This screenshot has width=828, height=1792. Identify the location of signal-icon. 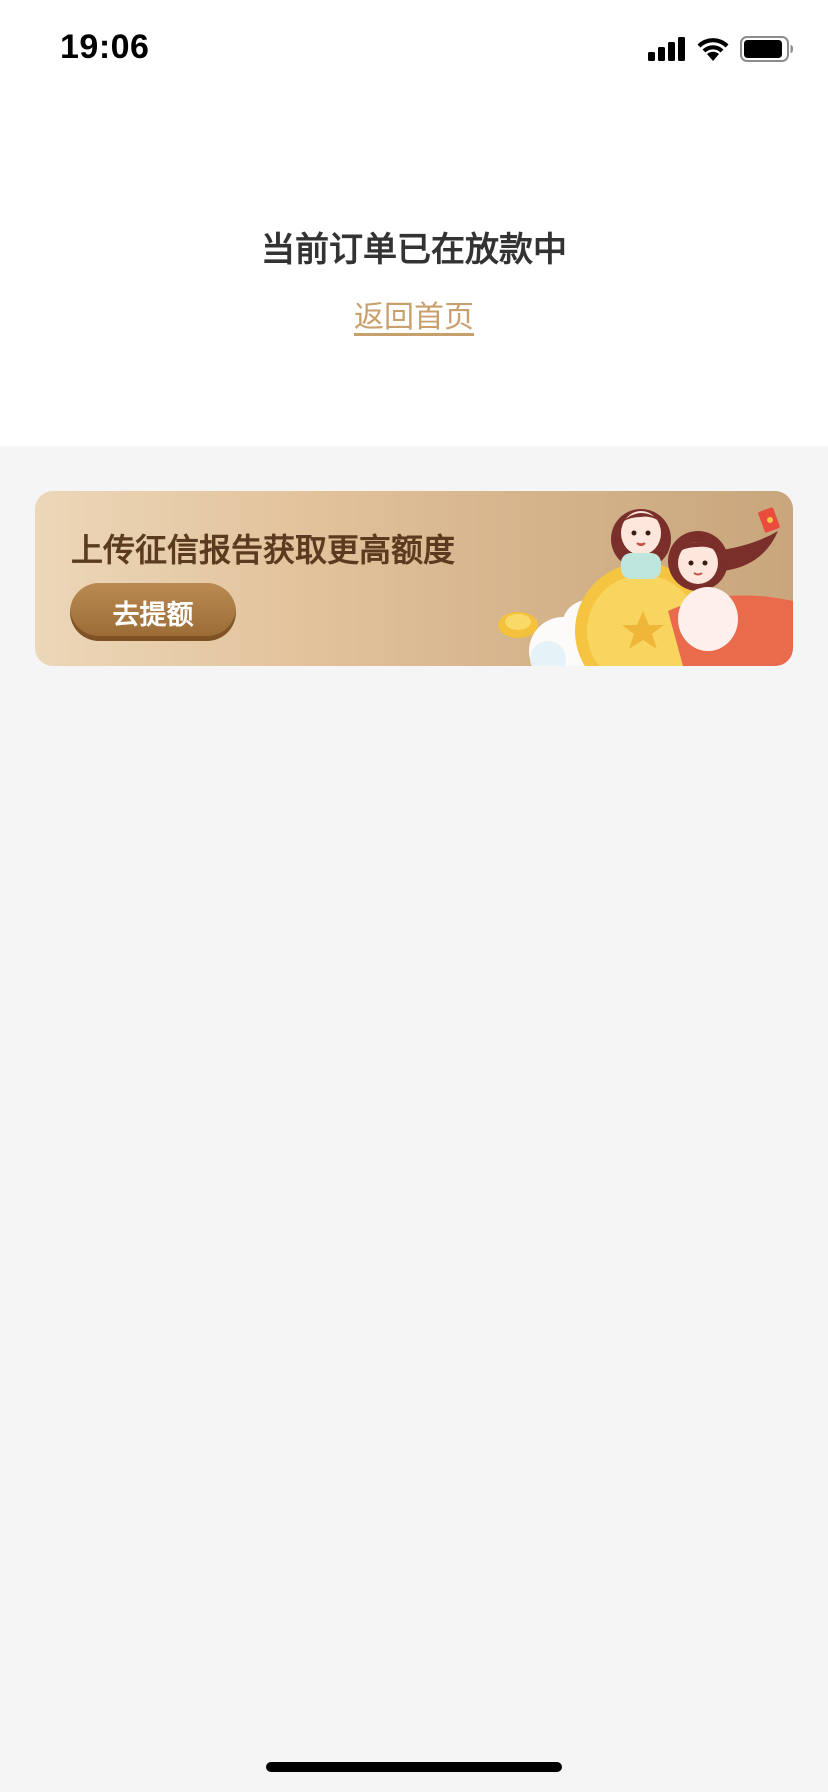
(666, 49).